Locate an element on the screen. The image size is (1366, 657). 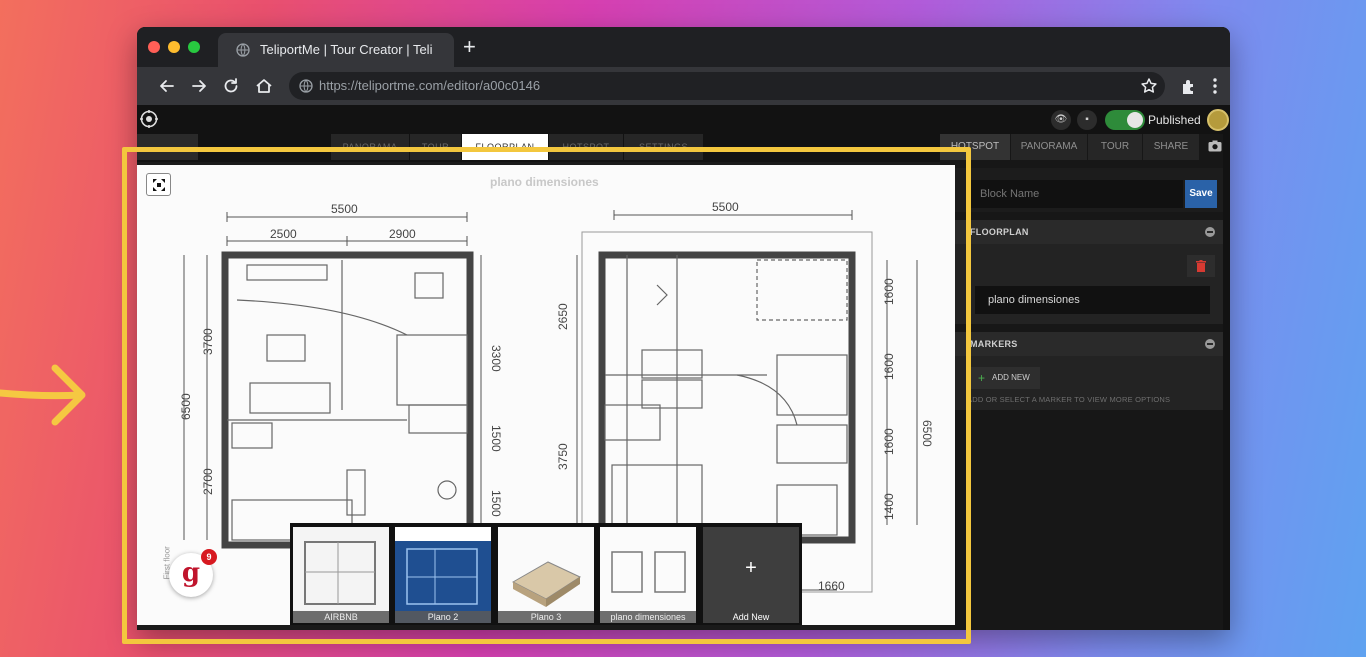
panel-tabs: HOTSPOT PANORAMA TOUR SHARE is located at coordinates (1071, 147).